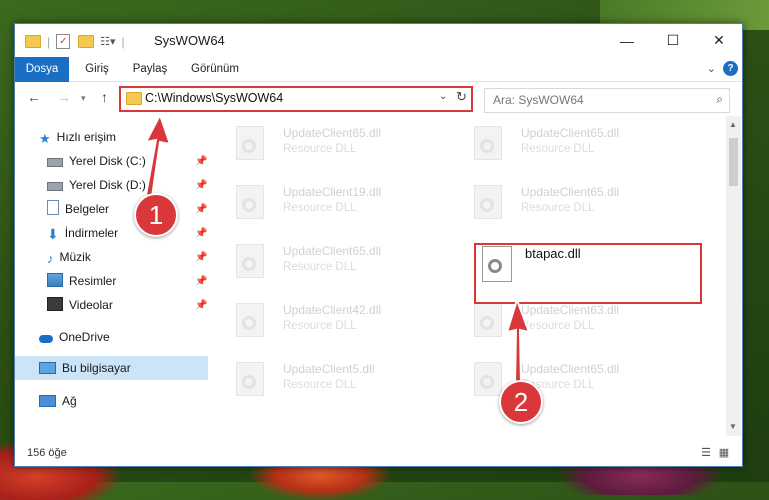 The height and width of the screenshot is (500, 769). I want to click on customize-toolbar-icon: ☷▾, so click(107, 41).